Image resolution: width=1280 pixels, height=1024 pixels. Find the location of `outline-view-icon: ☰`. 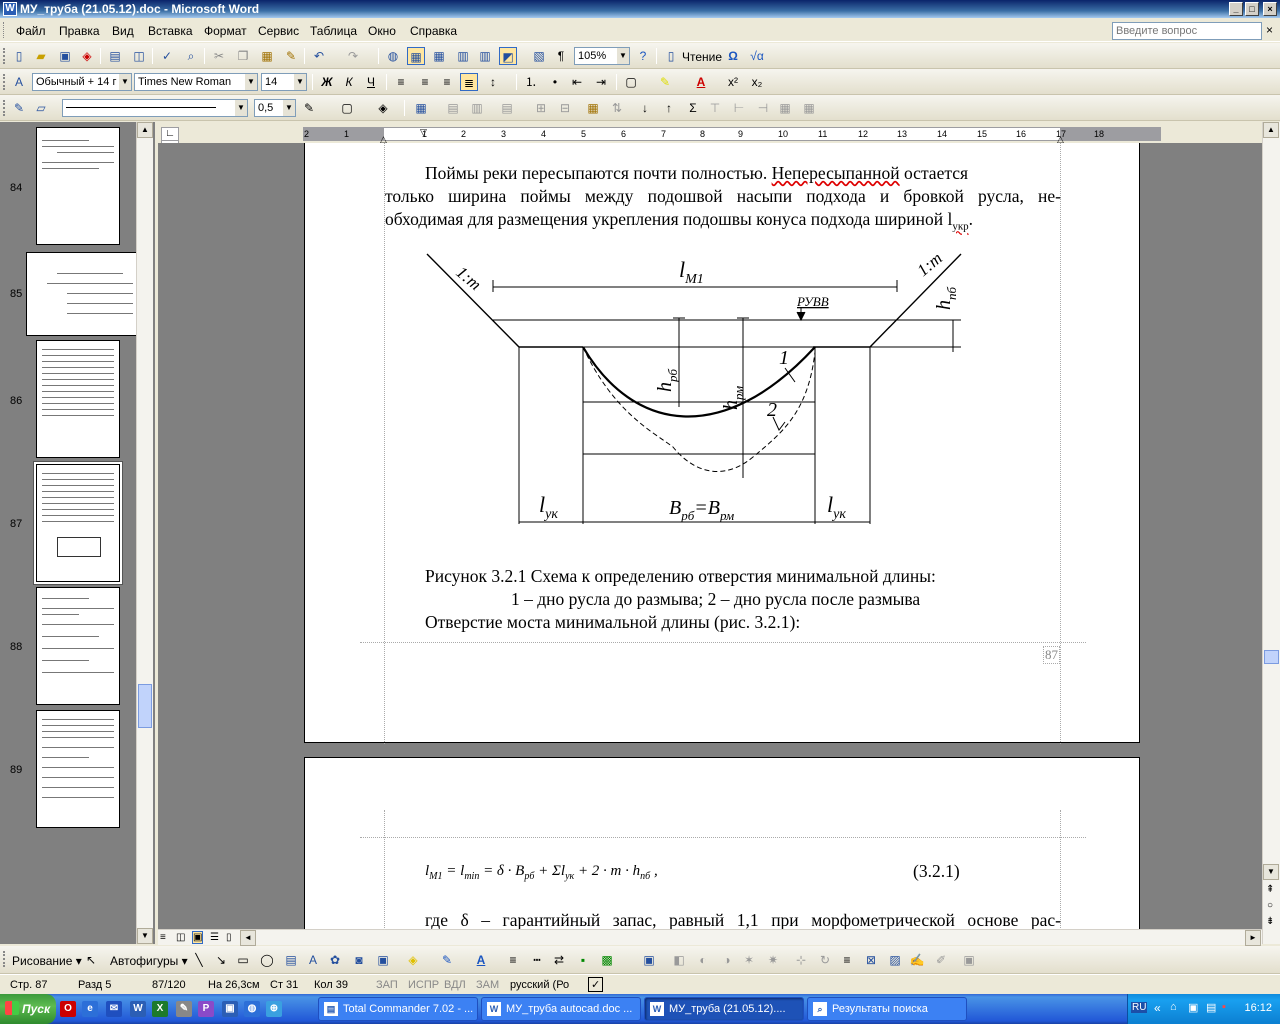

outline-view-icon: ☰ is located at coordinates (214, 937).